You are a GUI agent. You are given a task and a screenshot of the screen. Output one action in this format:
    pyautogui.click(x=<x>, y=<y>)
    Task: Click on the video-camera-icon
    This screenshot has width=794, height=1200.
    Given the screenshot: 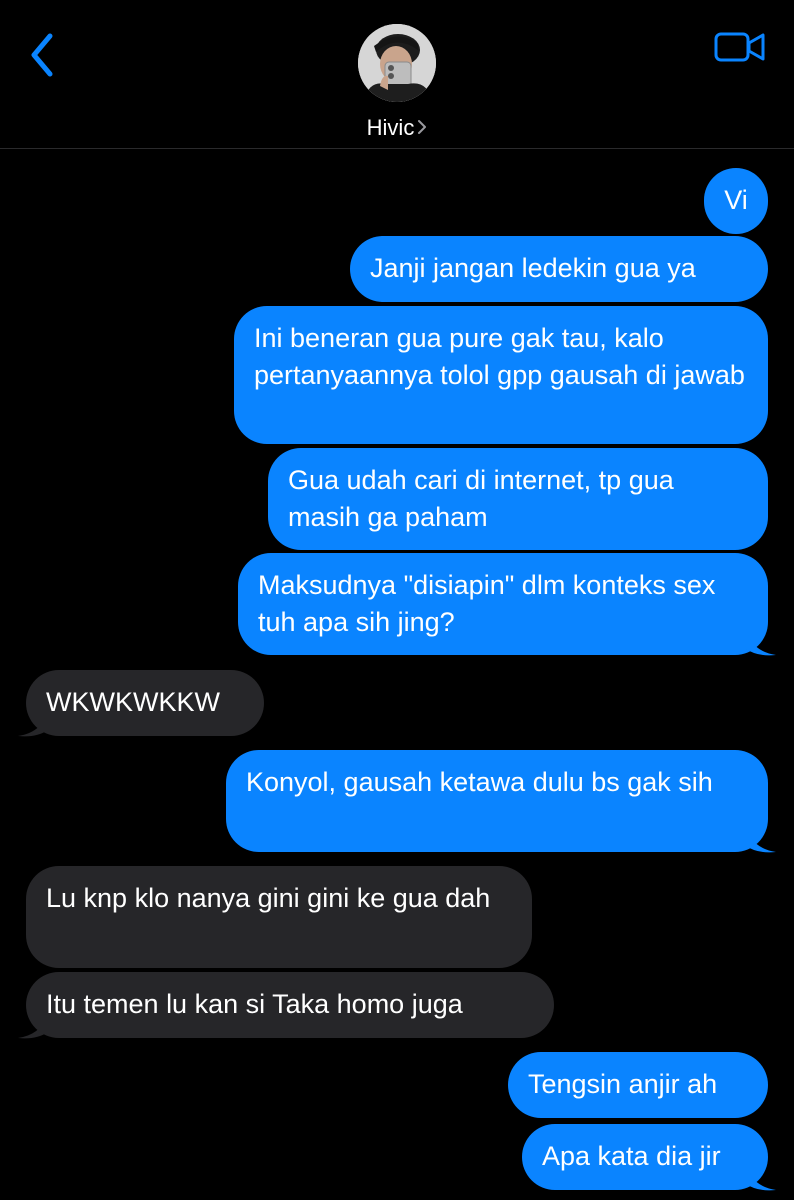 What is the action you would take?
    pyautogui.click(x=739, y=47)
    